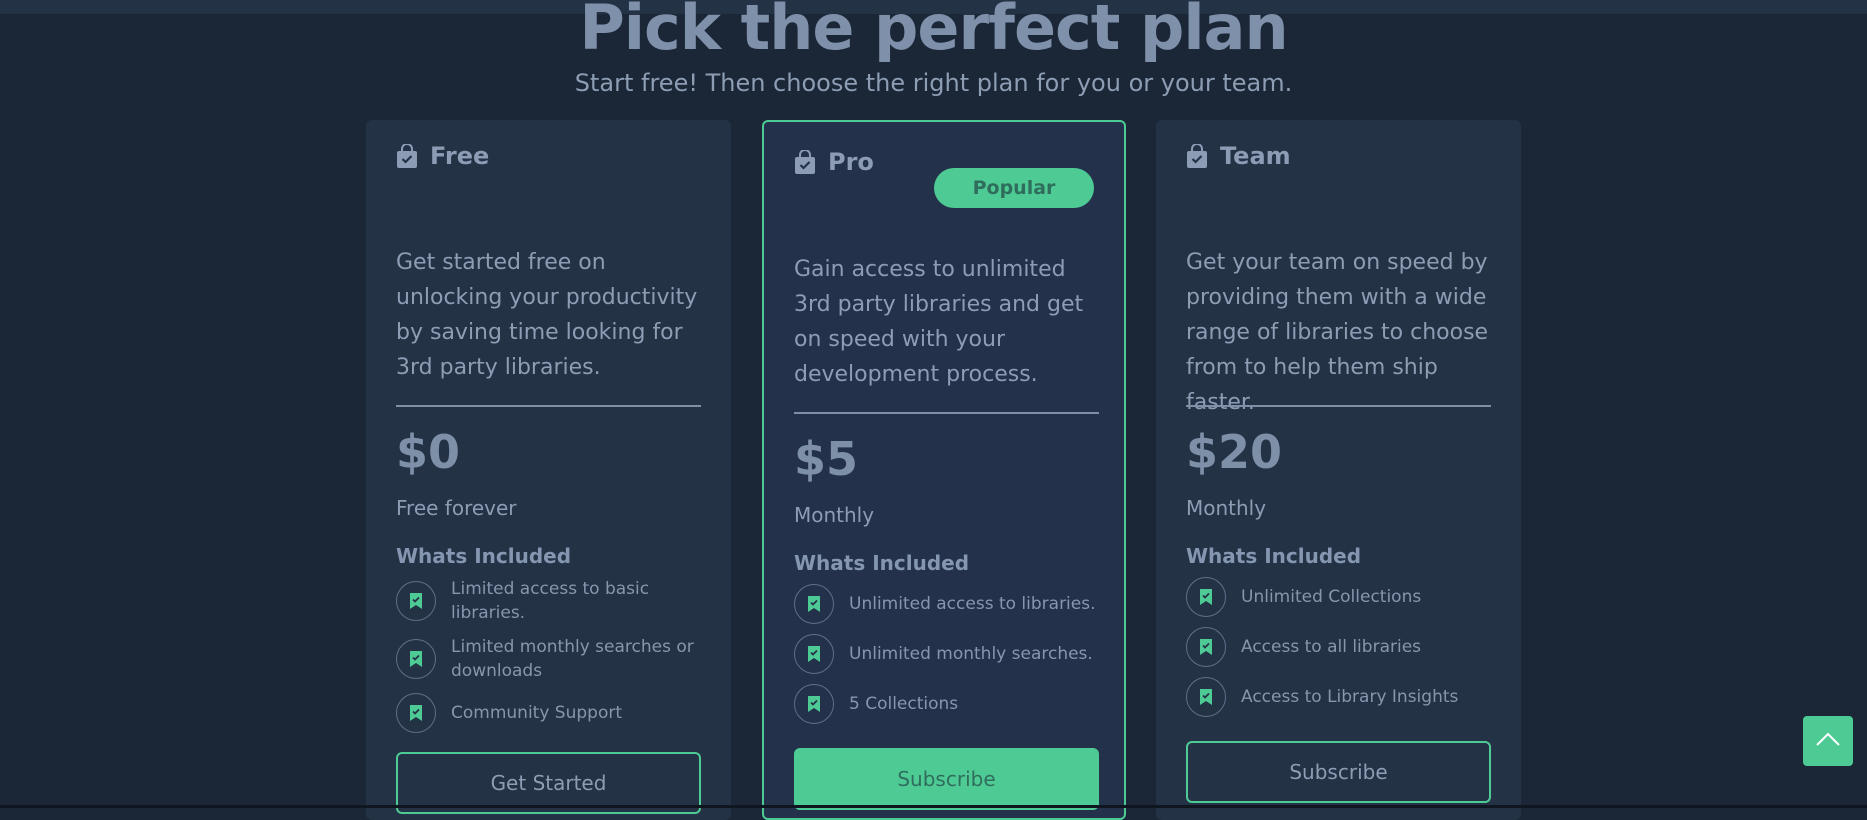 Image resolution: width=1867 pixels, height=820 pixels. I want to click on feature-text: Unlimited Collections, so click(1331, 597).